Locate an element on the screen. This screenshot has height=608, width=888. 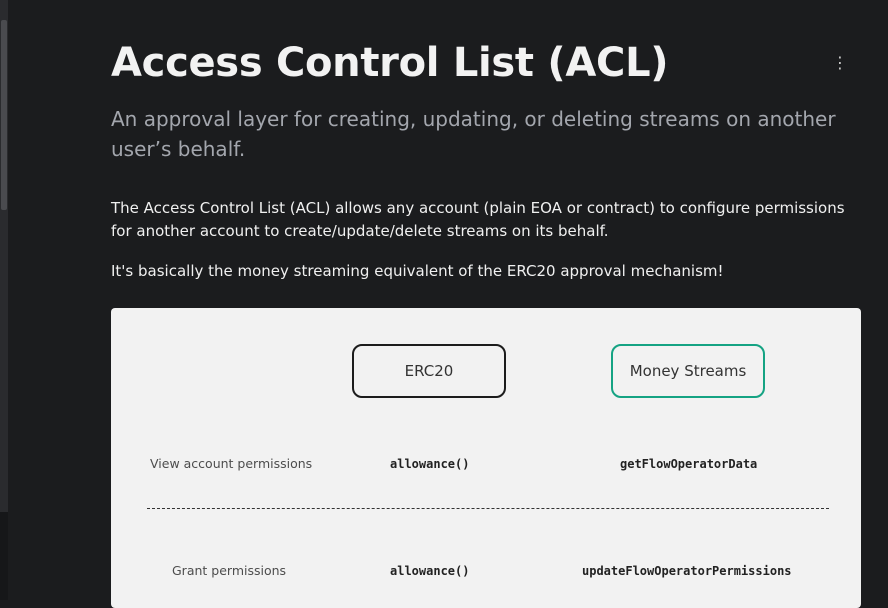
scrollbar-lower-region is located at coordinates (4, 556).